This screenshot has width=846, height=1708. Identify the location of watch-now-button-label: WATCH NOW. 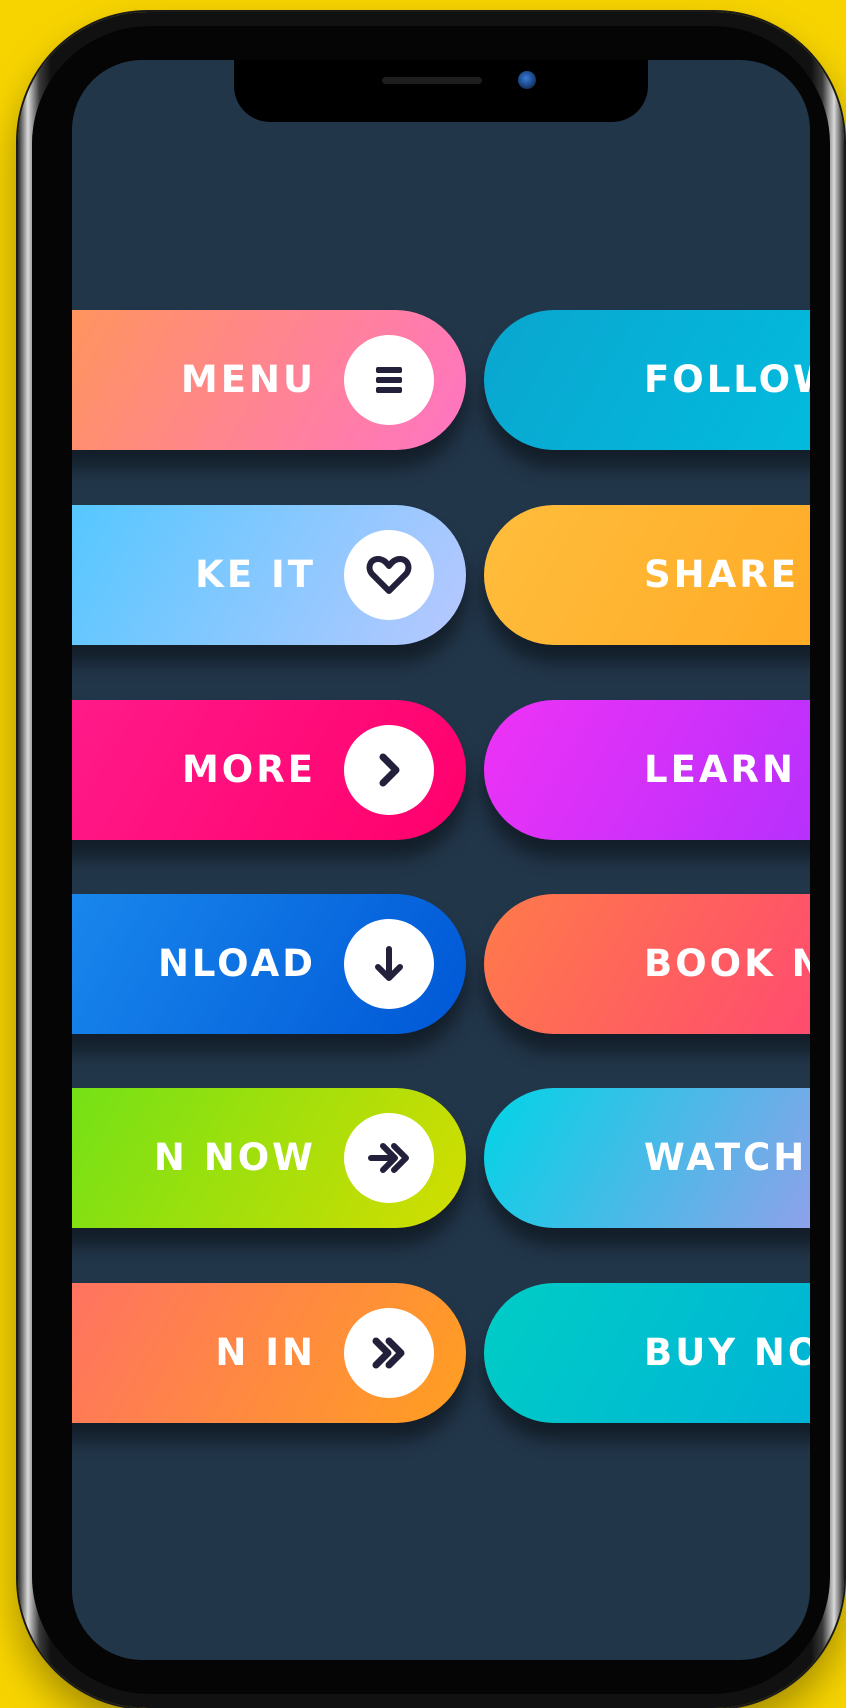
(727, 1157).